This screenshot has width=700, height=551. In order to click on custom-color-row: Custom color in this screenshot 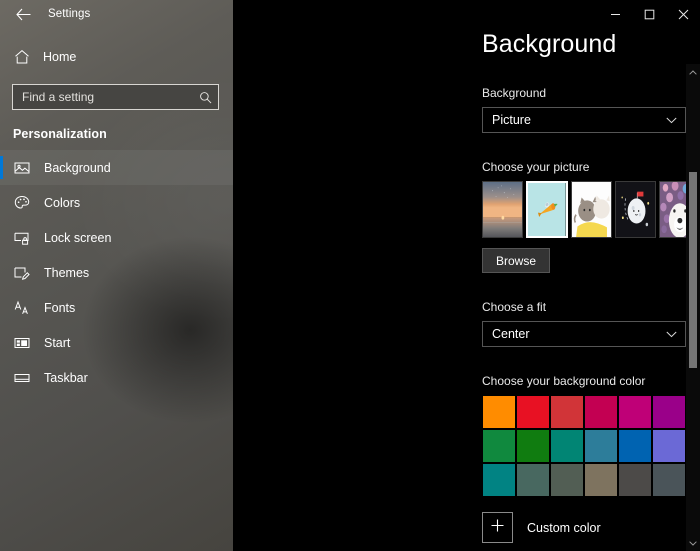, I will do `click(591, 527)`.